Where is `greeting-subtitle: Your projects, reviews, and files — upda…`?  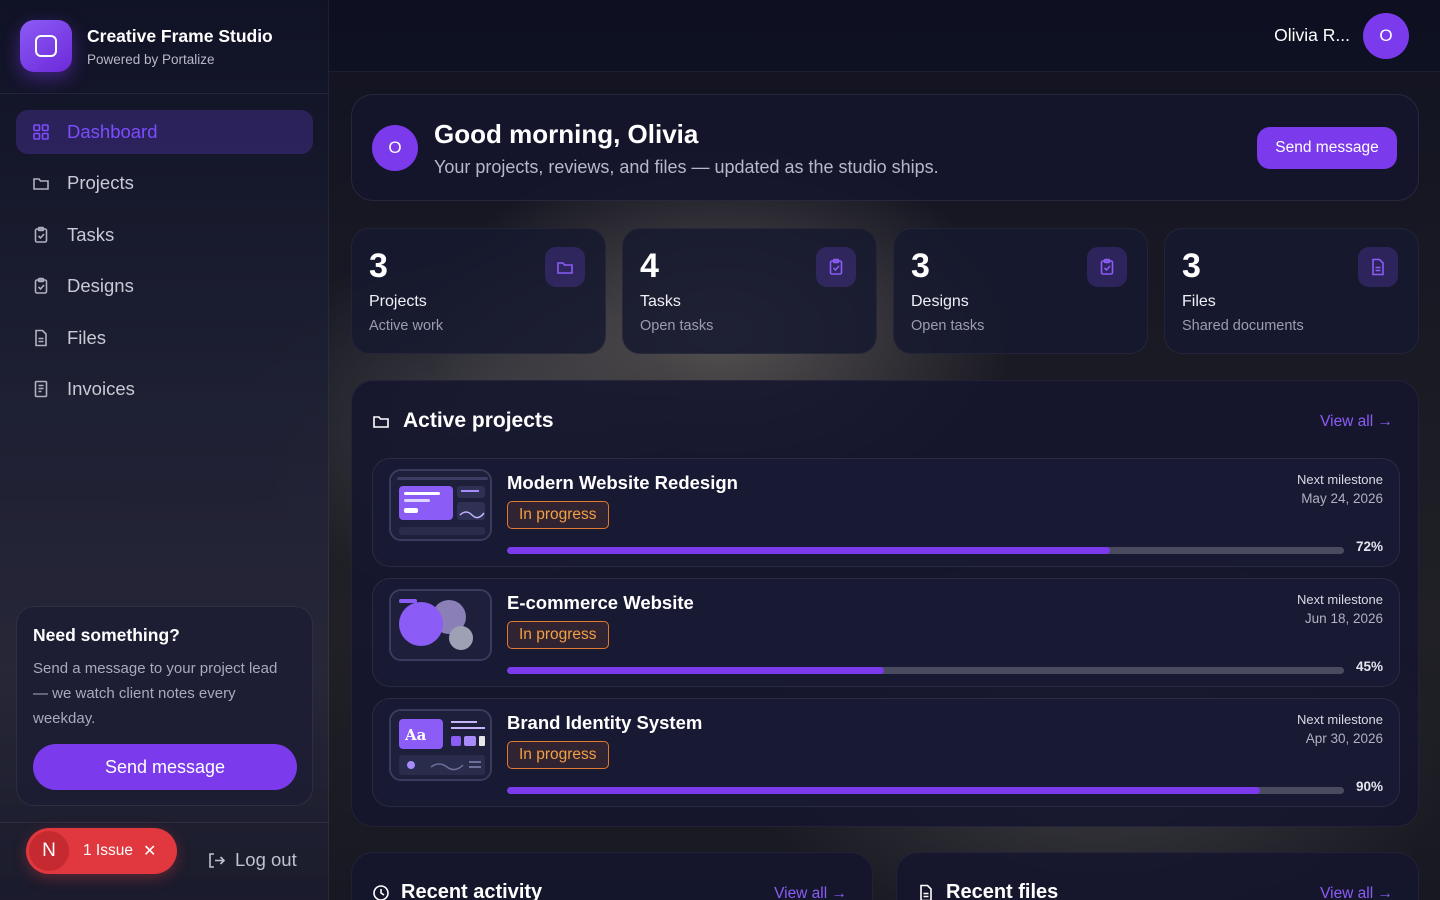
greeting-subtitle: Your projects, reviews, and files — upda… is located at coordinates (686, 167).